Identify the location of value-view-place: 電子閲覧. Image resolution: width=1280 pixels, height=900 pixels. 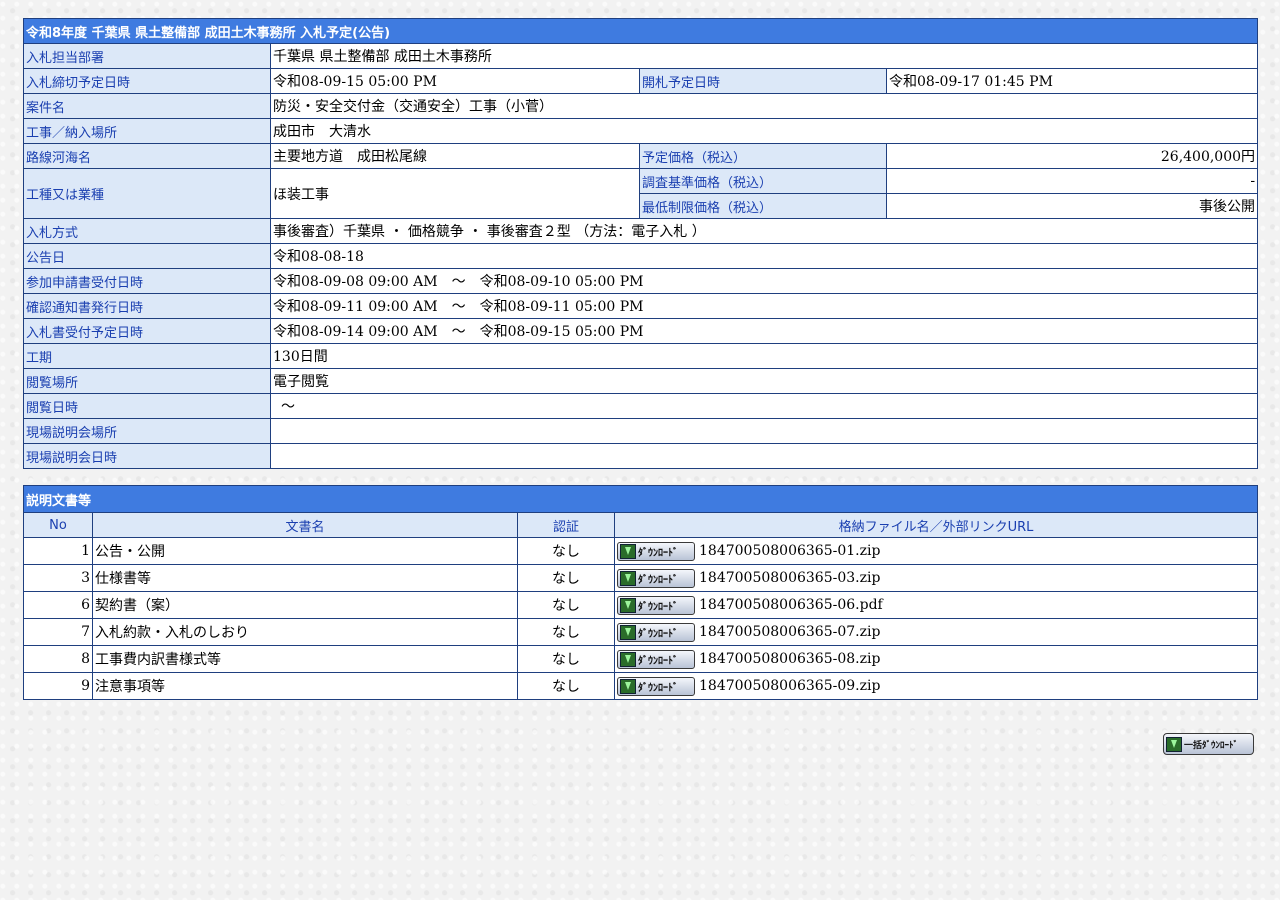
(764, 381).